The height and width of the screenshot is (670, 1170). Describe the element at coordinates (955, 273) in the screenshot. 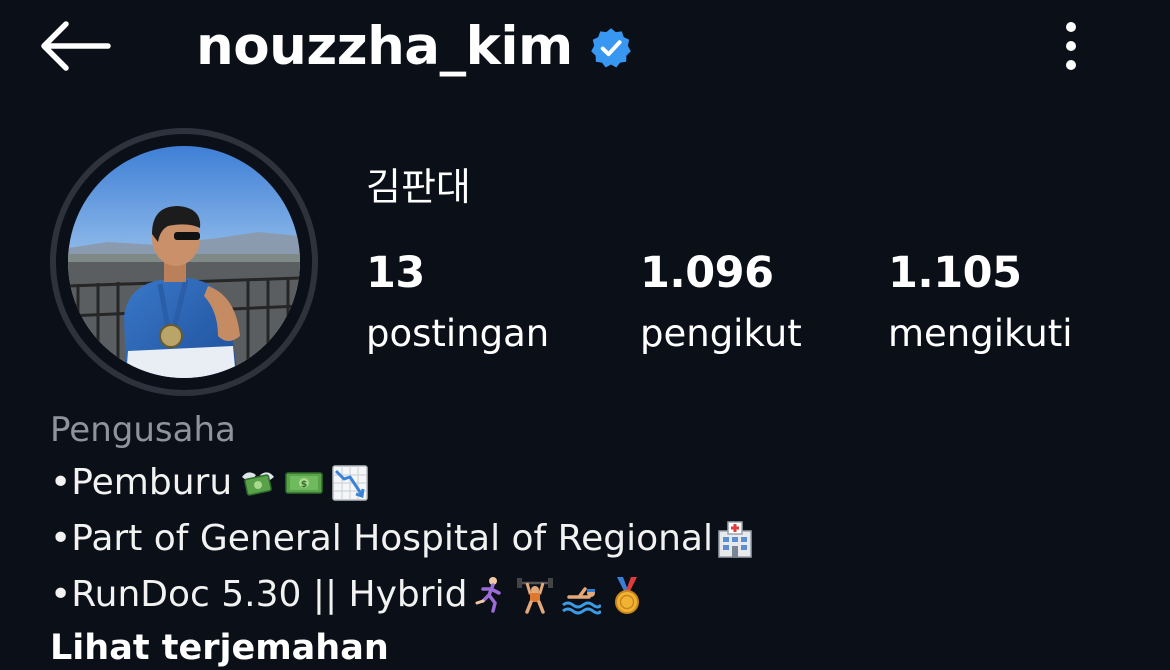

I see `following-count-value: 1.105` at that location.